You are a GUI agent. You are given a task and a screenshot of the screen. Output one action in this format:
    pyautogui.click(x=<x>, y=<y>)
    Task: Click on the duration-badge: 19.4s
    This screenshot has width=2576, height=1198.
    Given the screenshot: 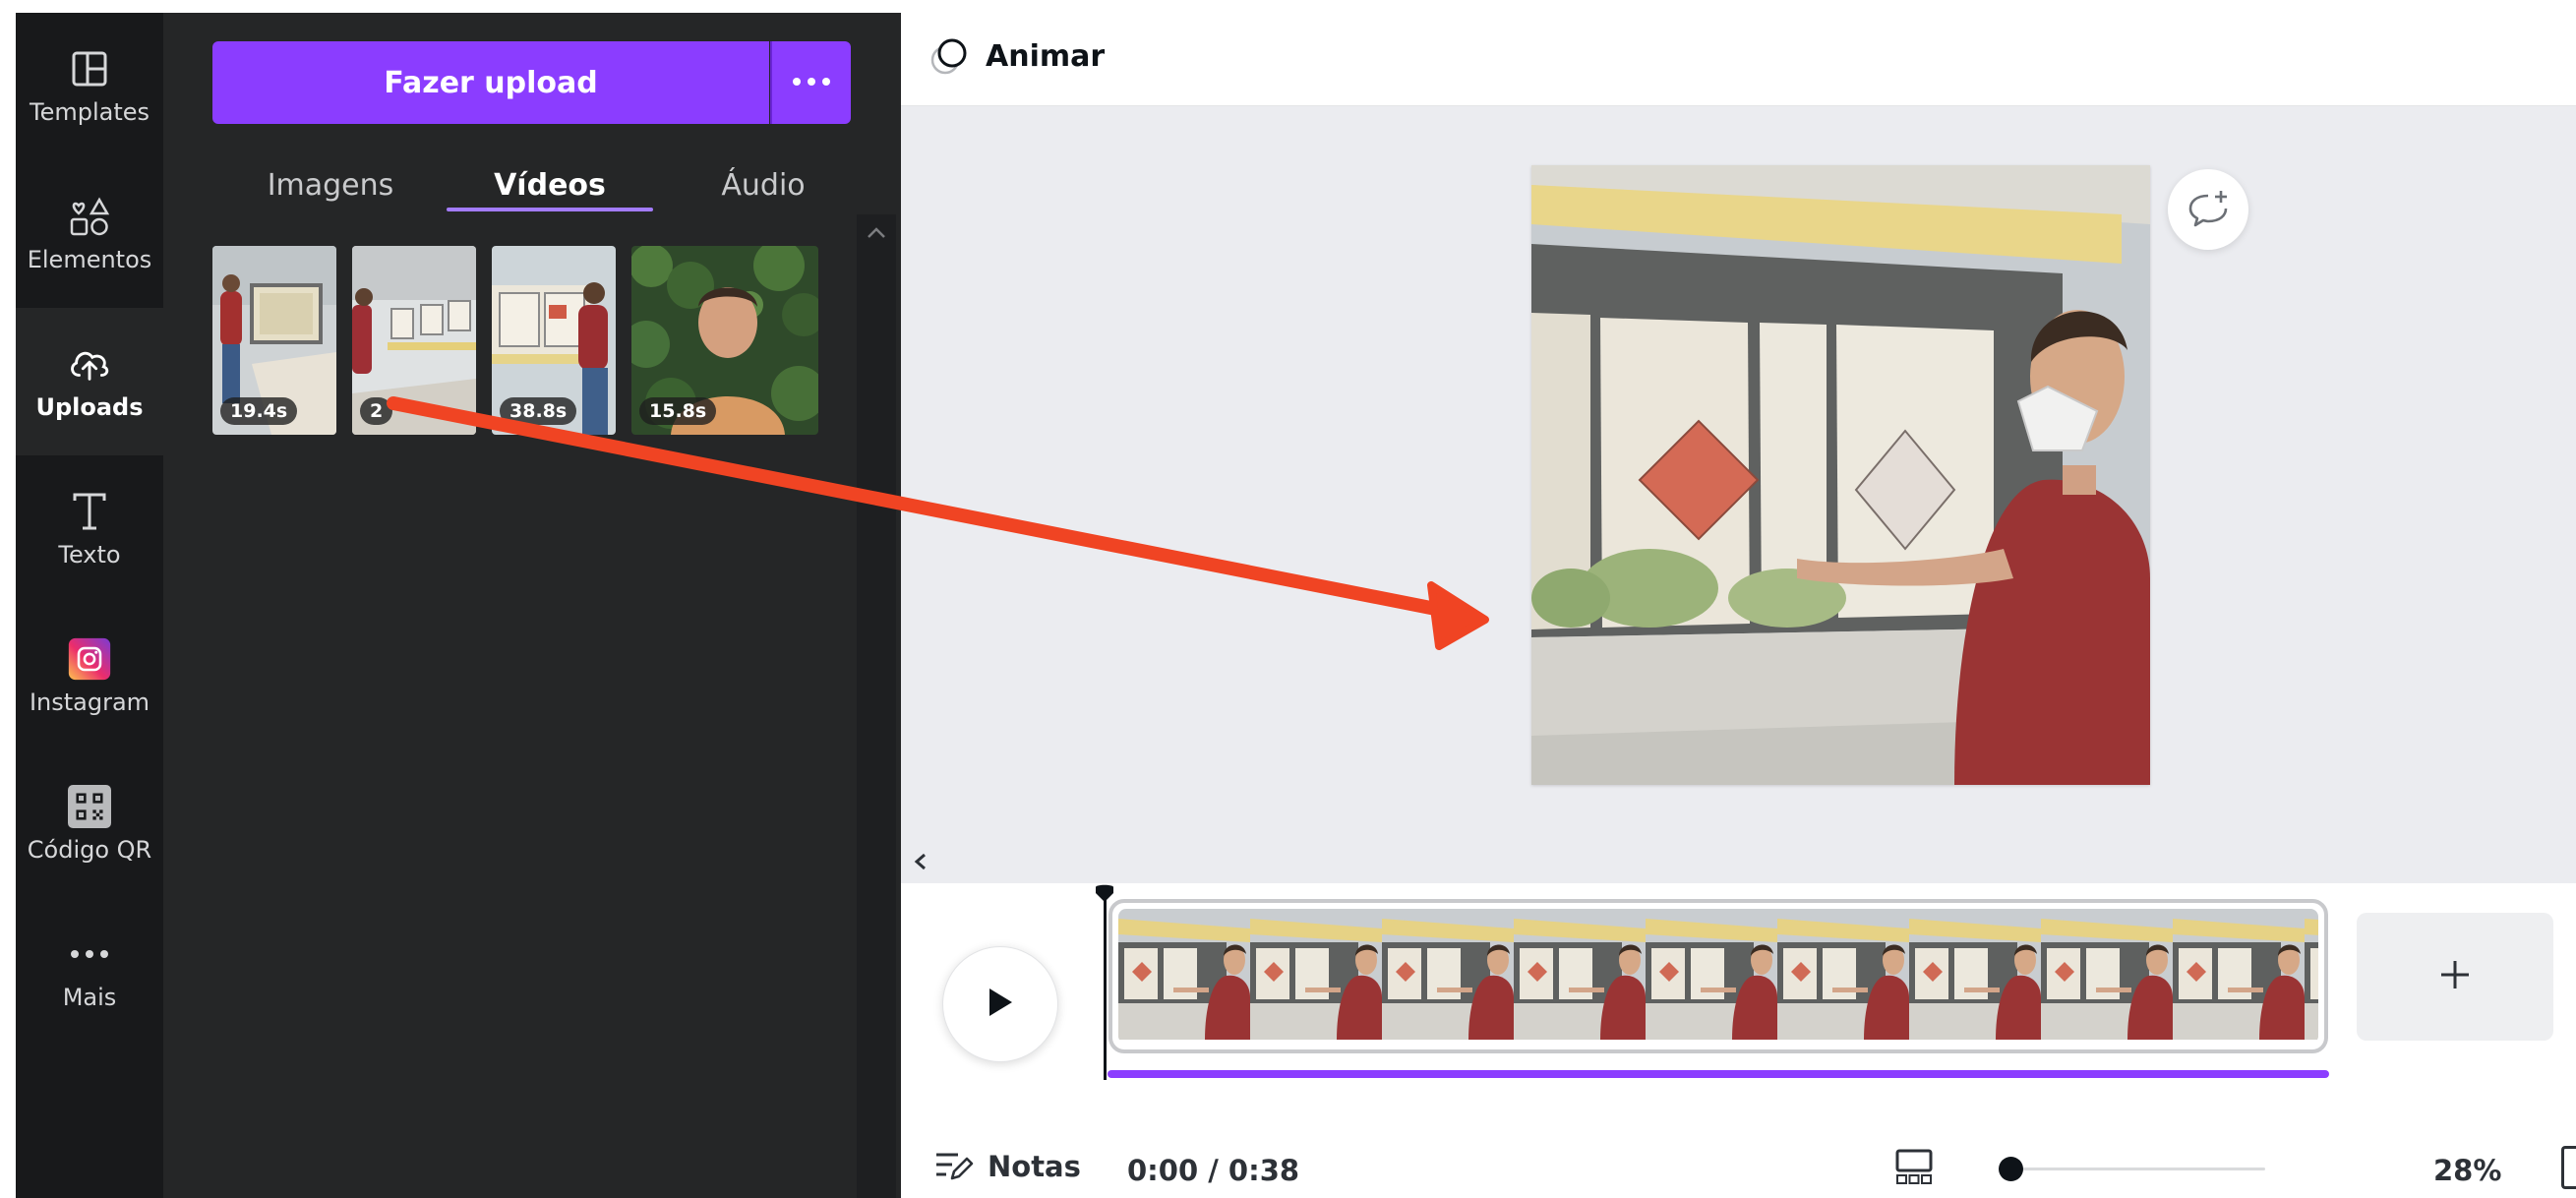 What is the action you would take?
    pyautogui.click(x=259, y=411)
    